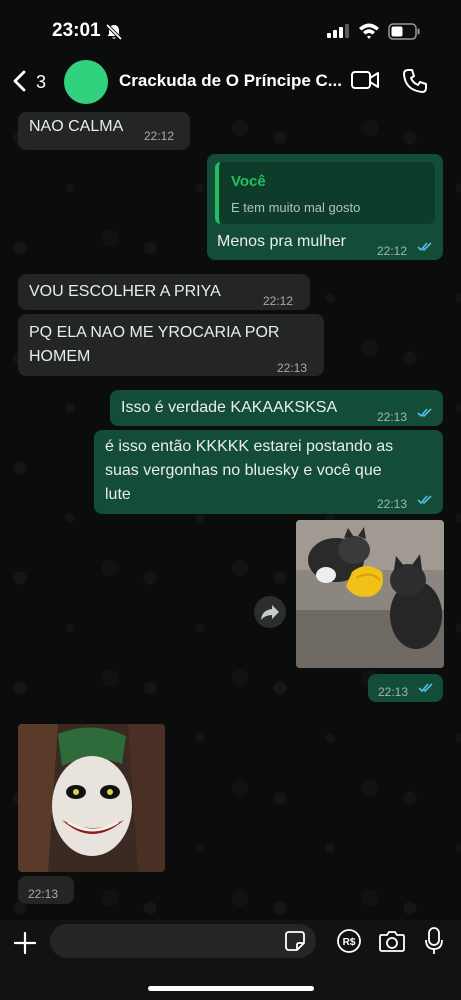  Describe the element at coordinates (281, 241) in the screenshot. I see `message-text: Menos pra mulher` at that location.